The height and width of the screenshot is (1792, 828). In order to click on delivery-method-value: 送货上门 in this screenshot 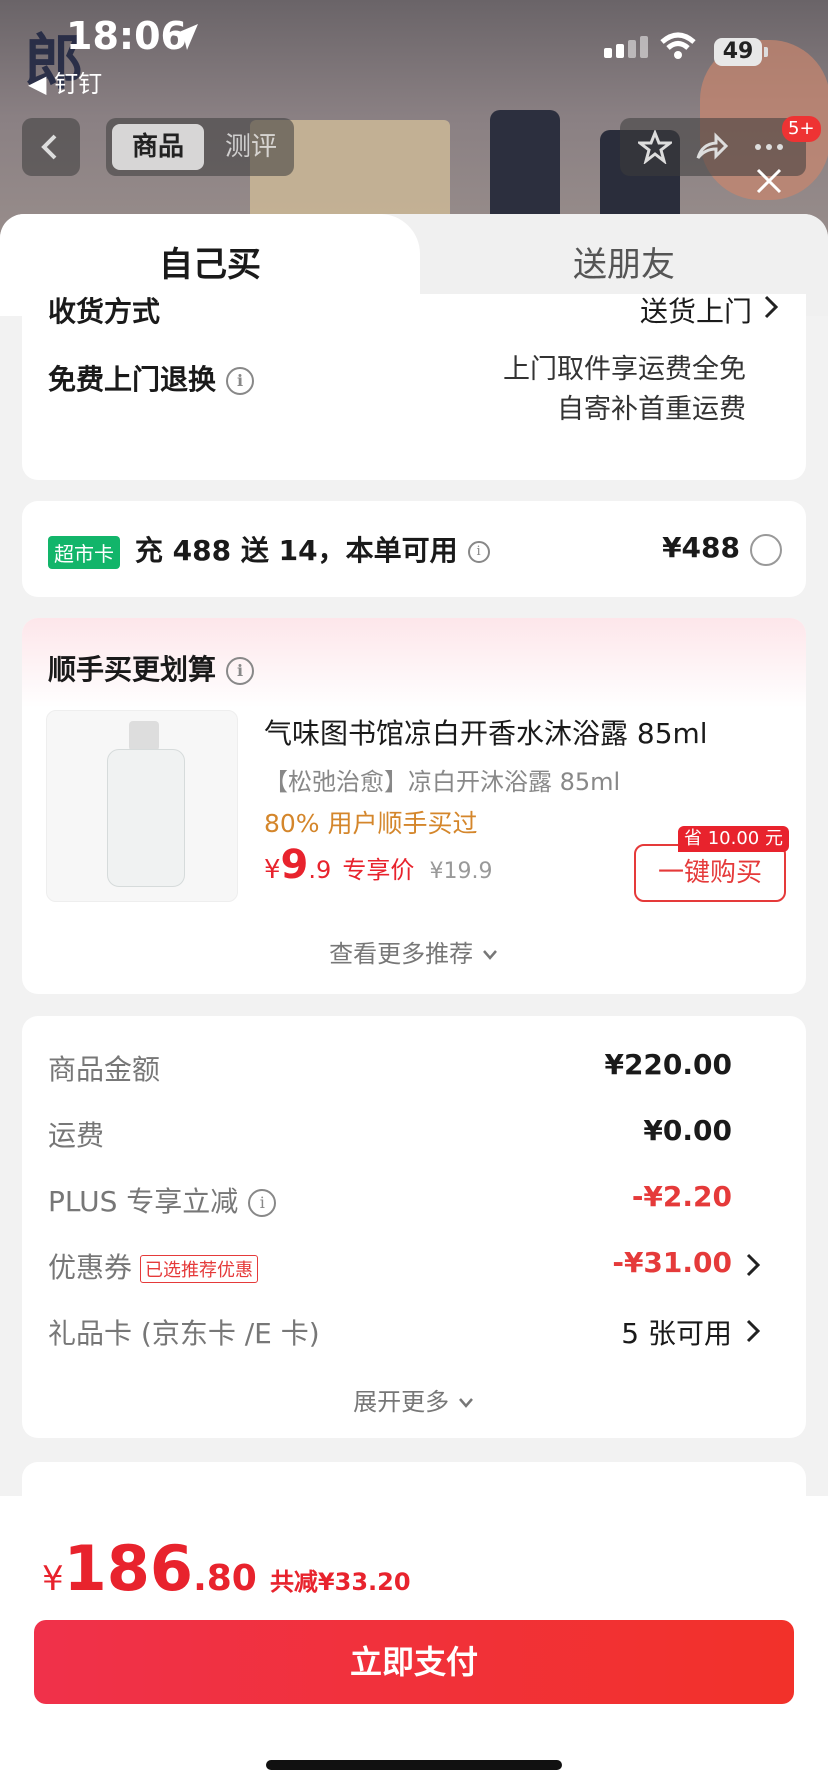, I will do `click(696, 310)`.